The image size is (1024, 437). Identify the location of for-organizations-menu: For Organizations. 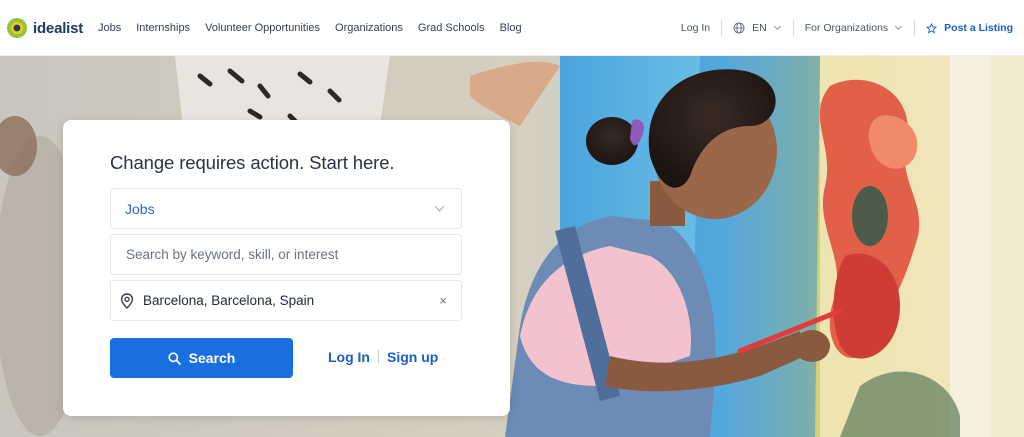
(854, 28).